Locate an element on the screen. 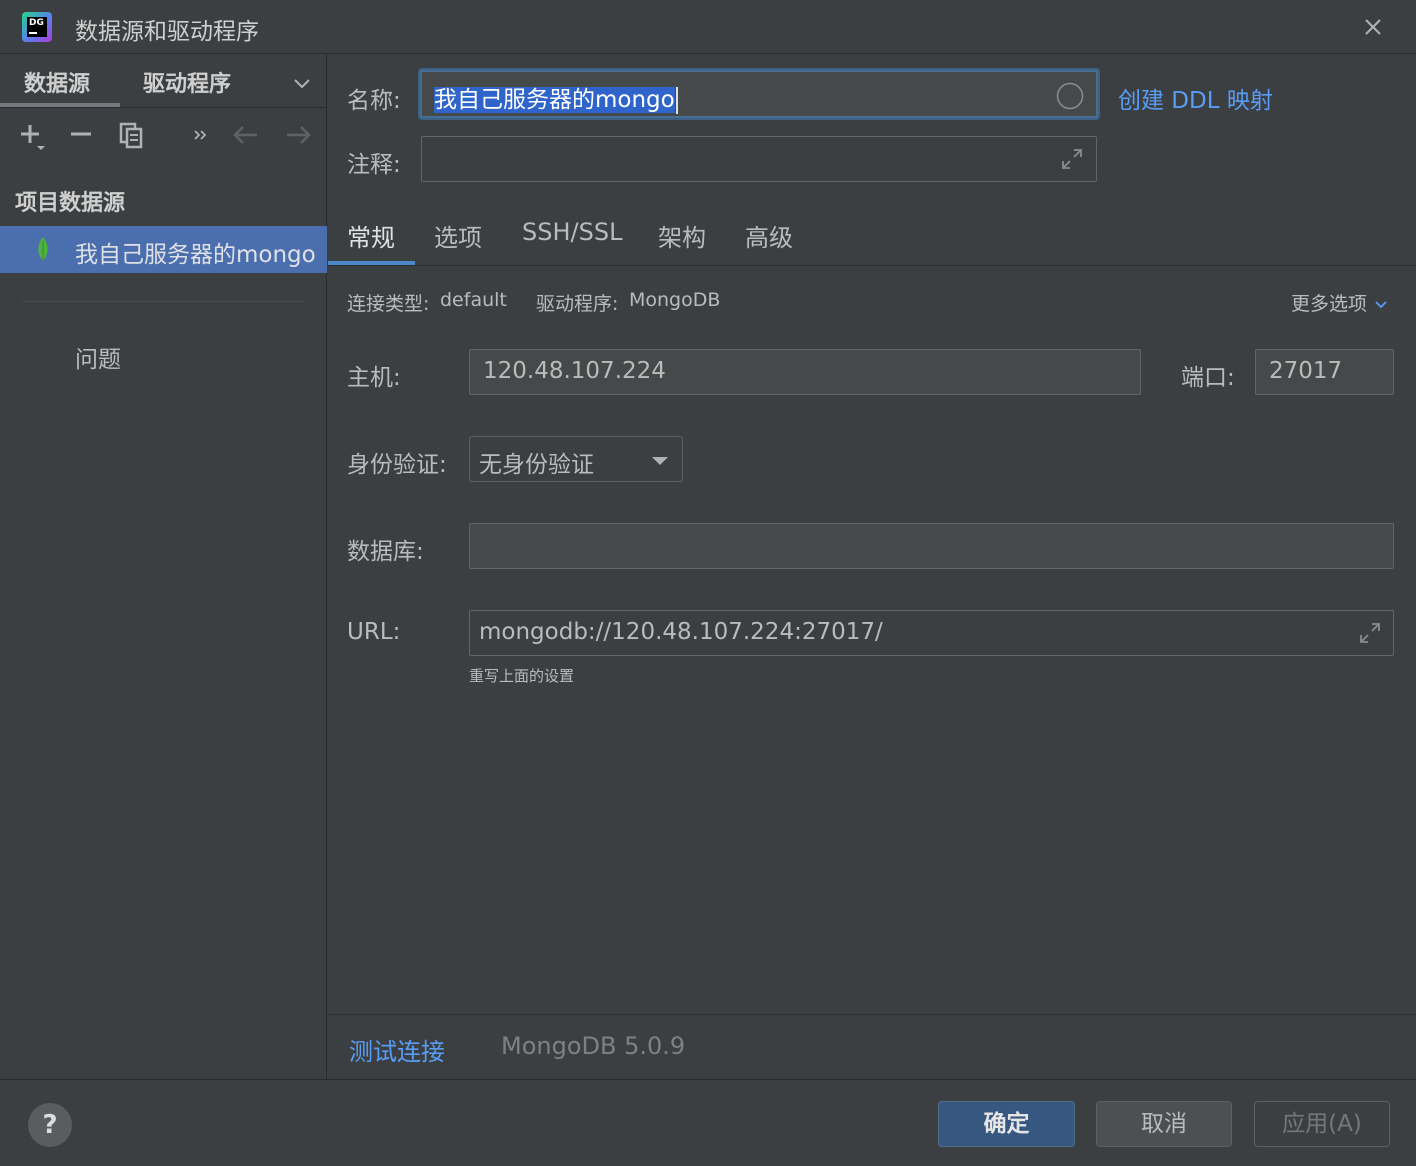  remove-icon is located at coordinates (81, 135).